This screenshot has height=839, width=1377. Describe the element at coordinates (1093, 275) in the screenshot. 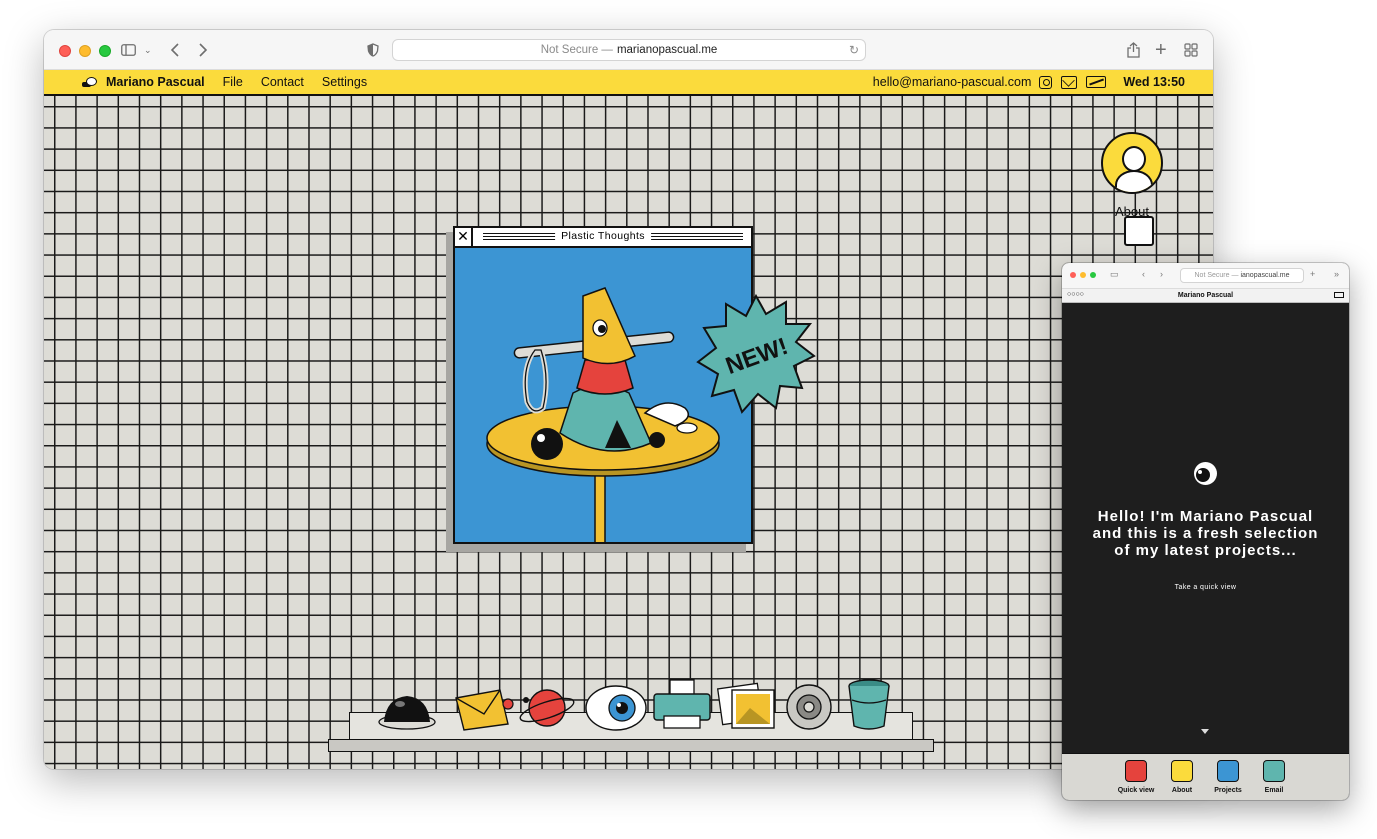

I see `mobile-zoom-window-button` at that location.